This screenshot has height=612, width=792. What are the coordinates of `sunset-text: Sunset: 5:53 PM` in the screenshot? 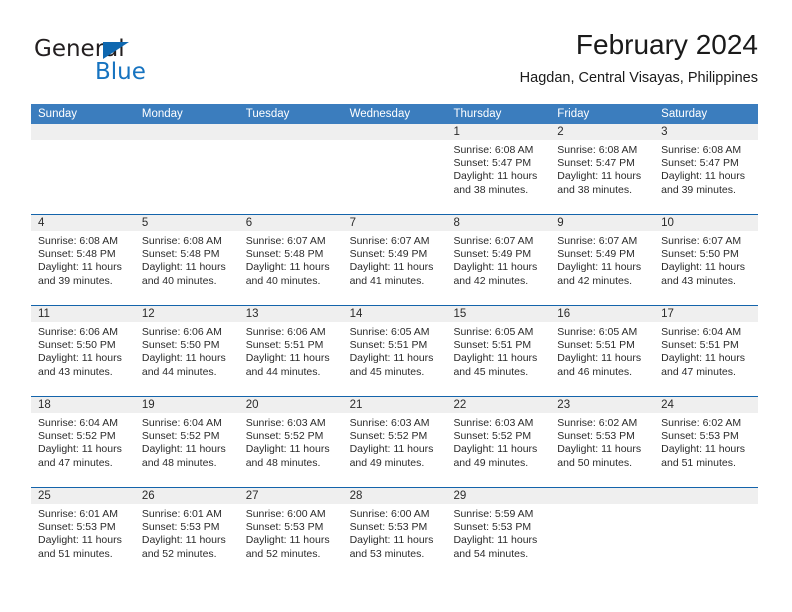 It's located at (388, 527).